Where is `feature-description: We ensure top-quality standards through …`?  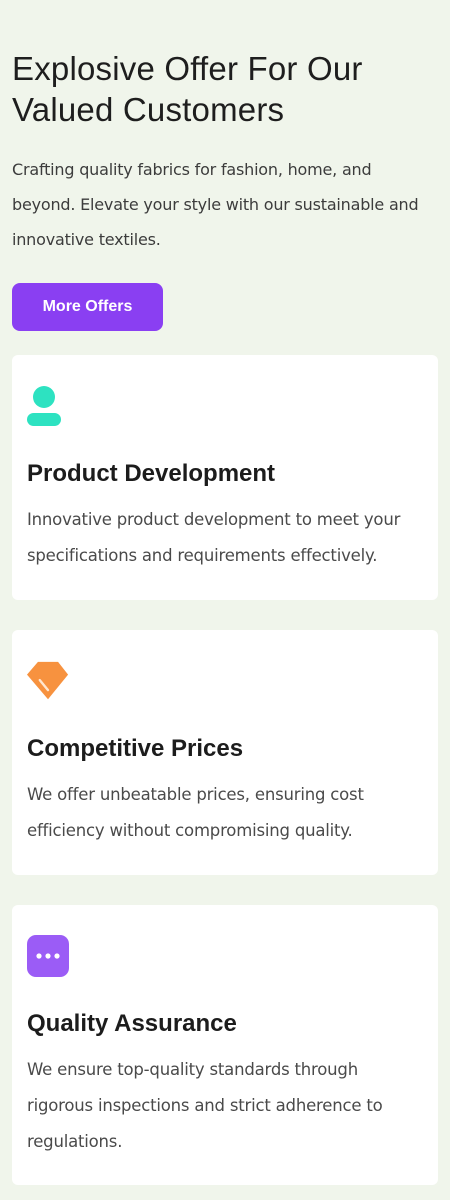 feature-description: We ensure top-quality standards through … is located at coordinates (205, 1105).